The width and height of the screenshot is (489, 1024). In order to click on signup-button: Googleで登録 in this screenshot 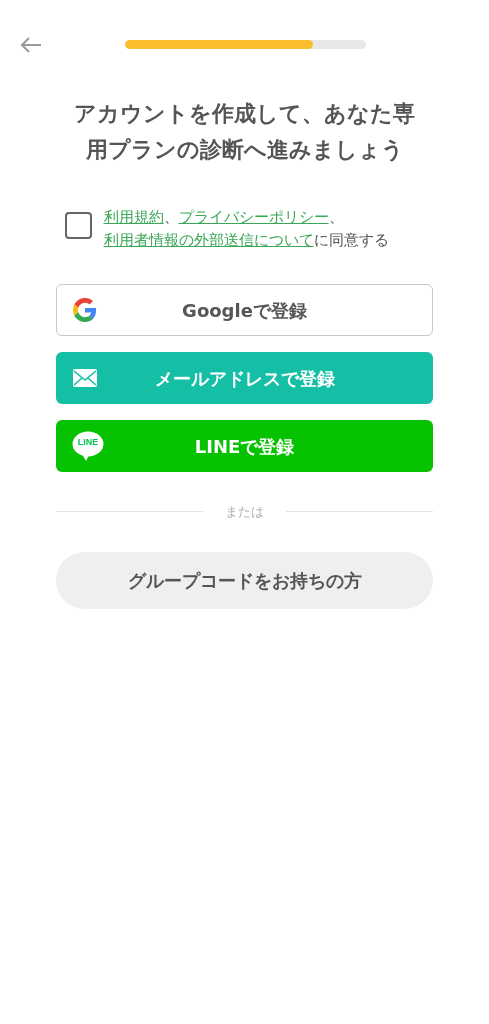, I will do `click(244, 310)`.